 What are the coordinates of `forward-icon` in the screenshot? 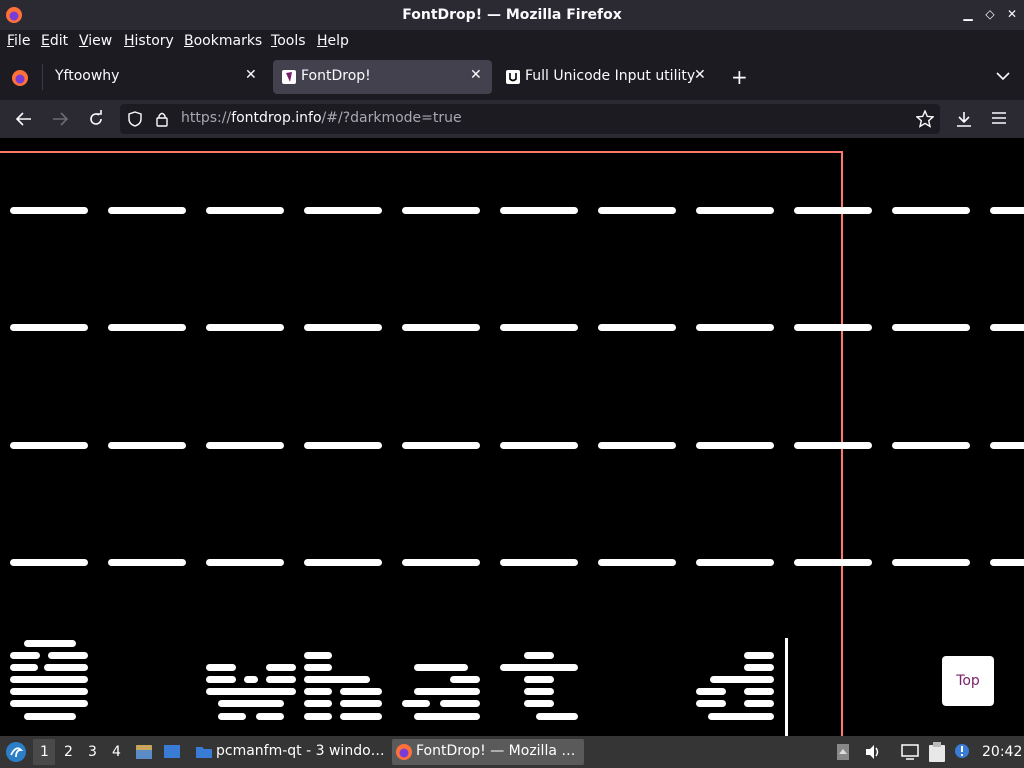 It's located at (60, 119).